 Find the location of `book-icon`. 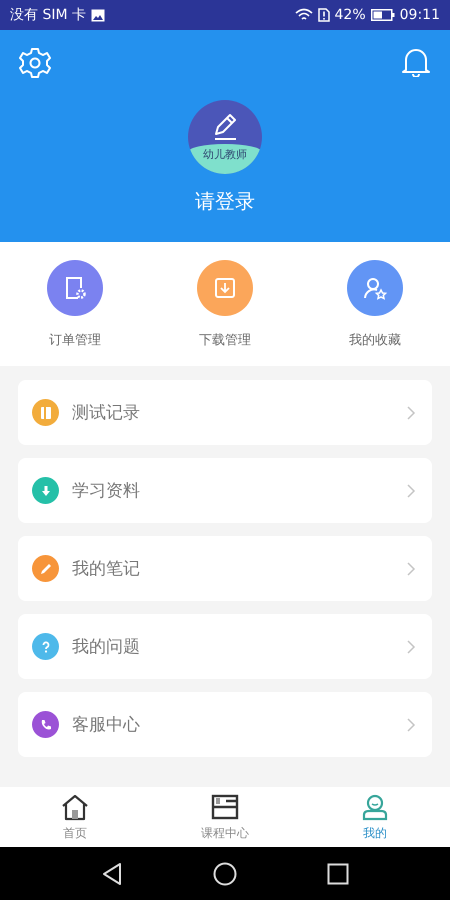

book-icon is located at coordinates (225, 806).